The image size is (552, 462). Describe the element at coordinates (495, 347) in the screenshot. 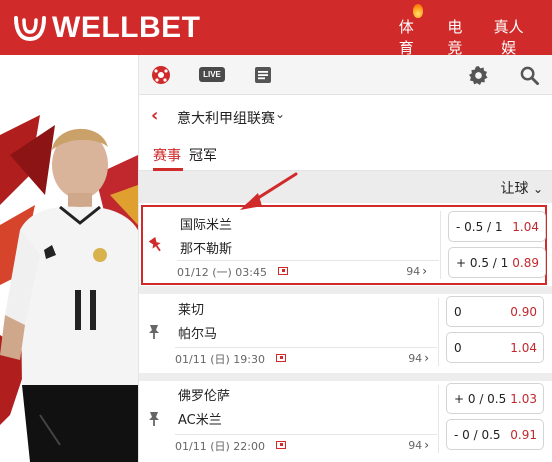

I see `odds-button-away: 0 1.04` at that location.